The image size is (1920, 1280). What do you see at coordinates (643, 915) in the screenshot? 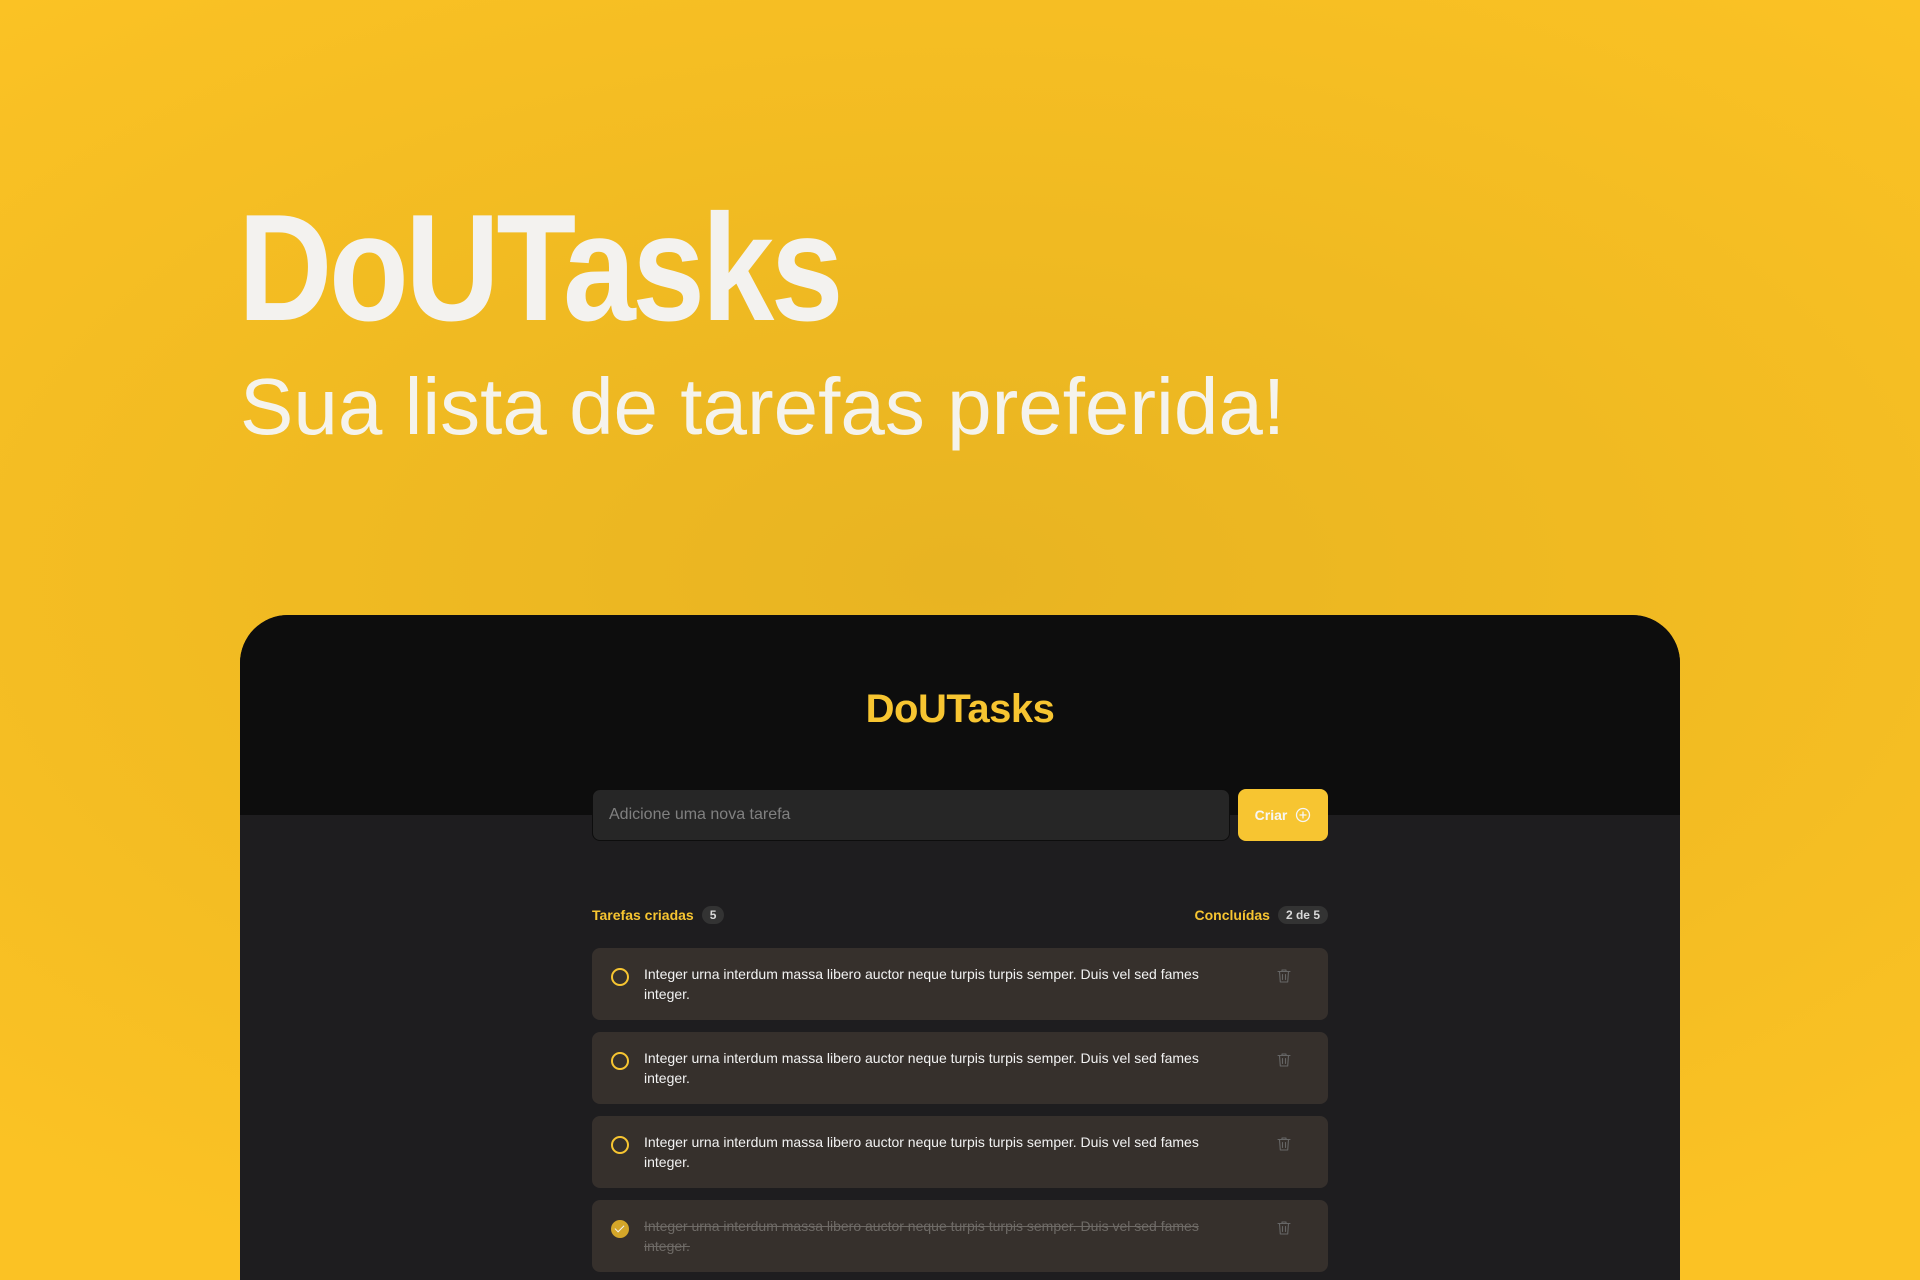
I see `tasks-created-label: Tarefas criadas` at bounding box center [643, 915].